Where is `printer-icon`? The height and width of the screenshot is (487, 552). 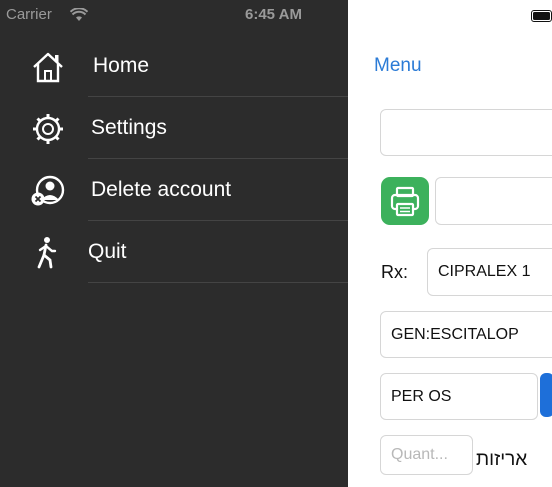 printer-icon is located at coordinates (405, 201).